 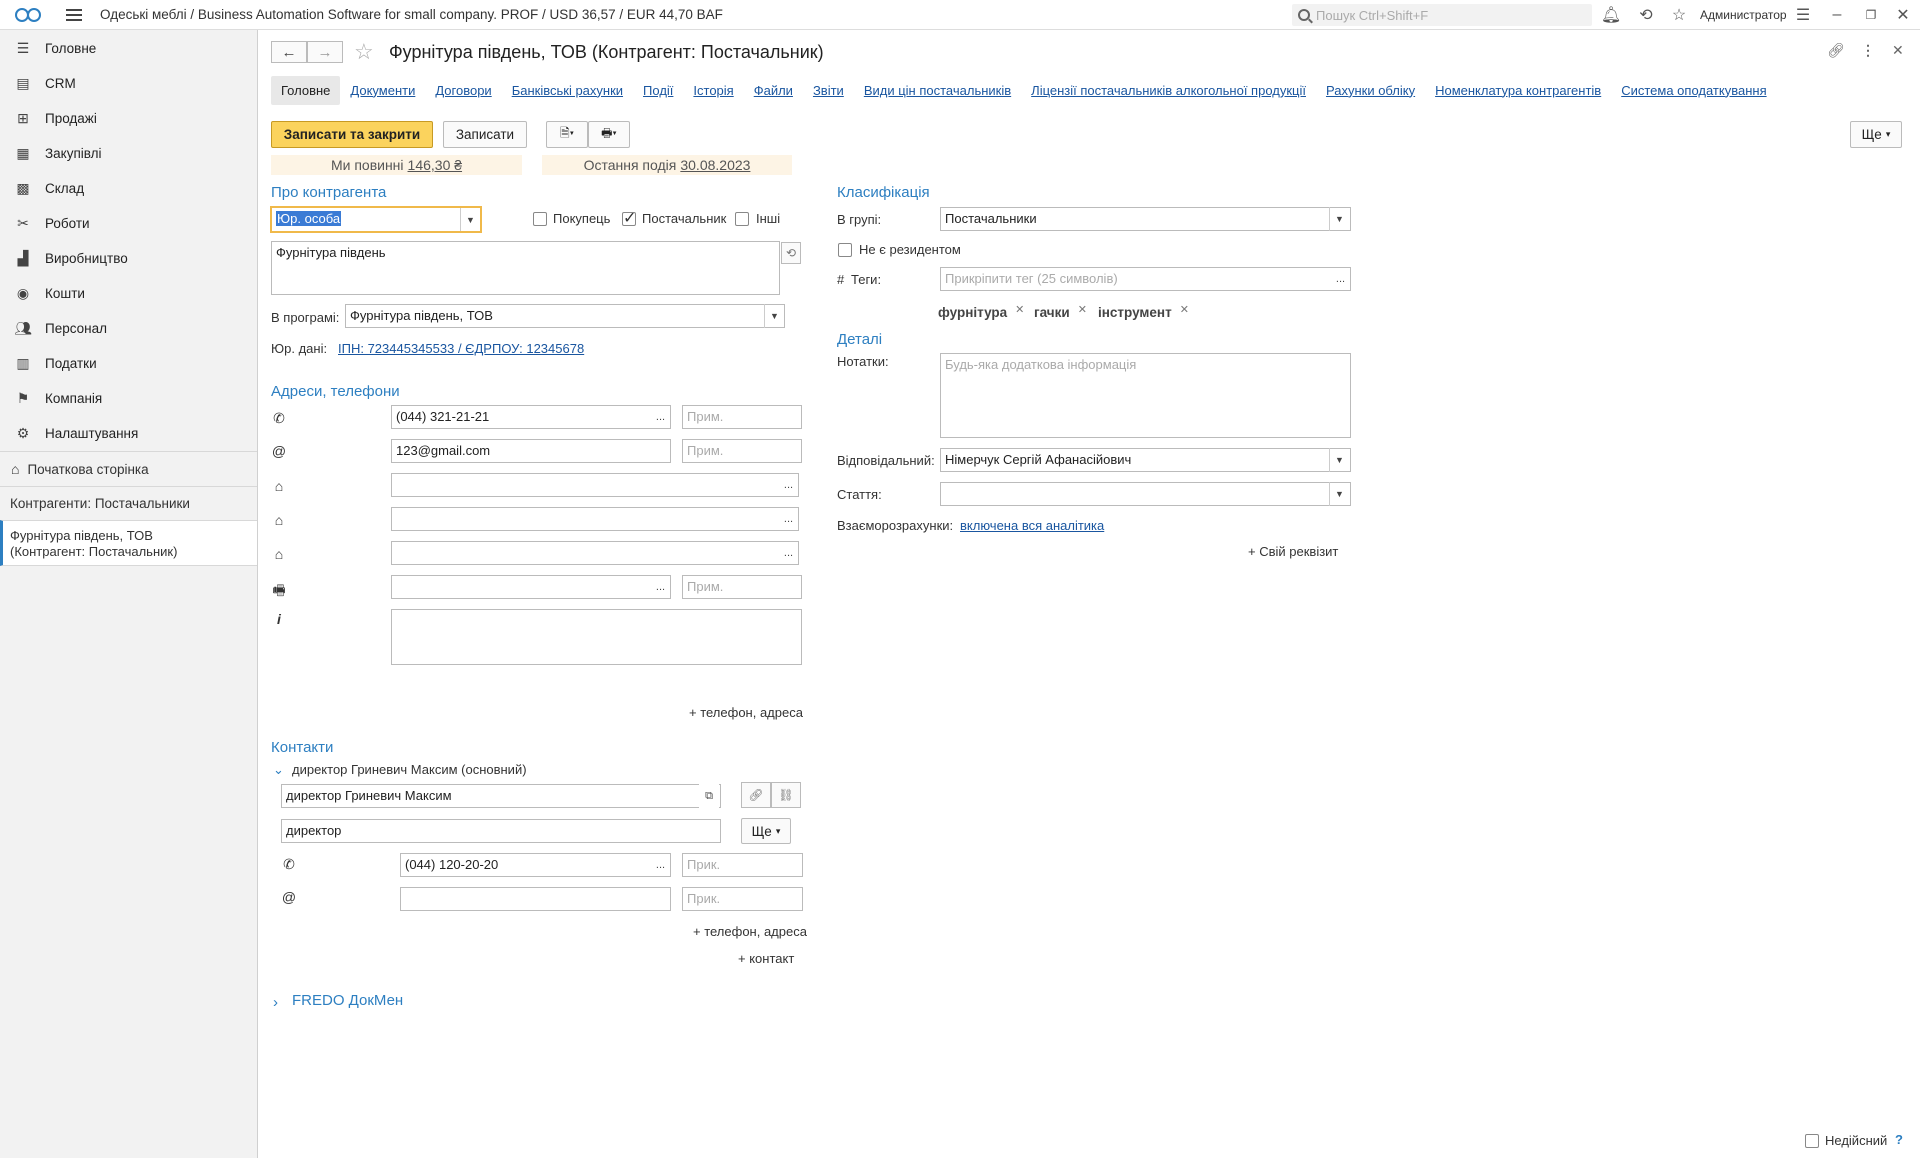 I want to click on main-menu-icon, so click(x=74, y=15).